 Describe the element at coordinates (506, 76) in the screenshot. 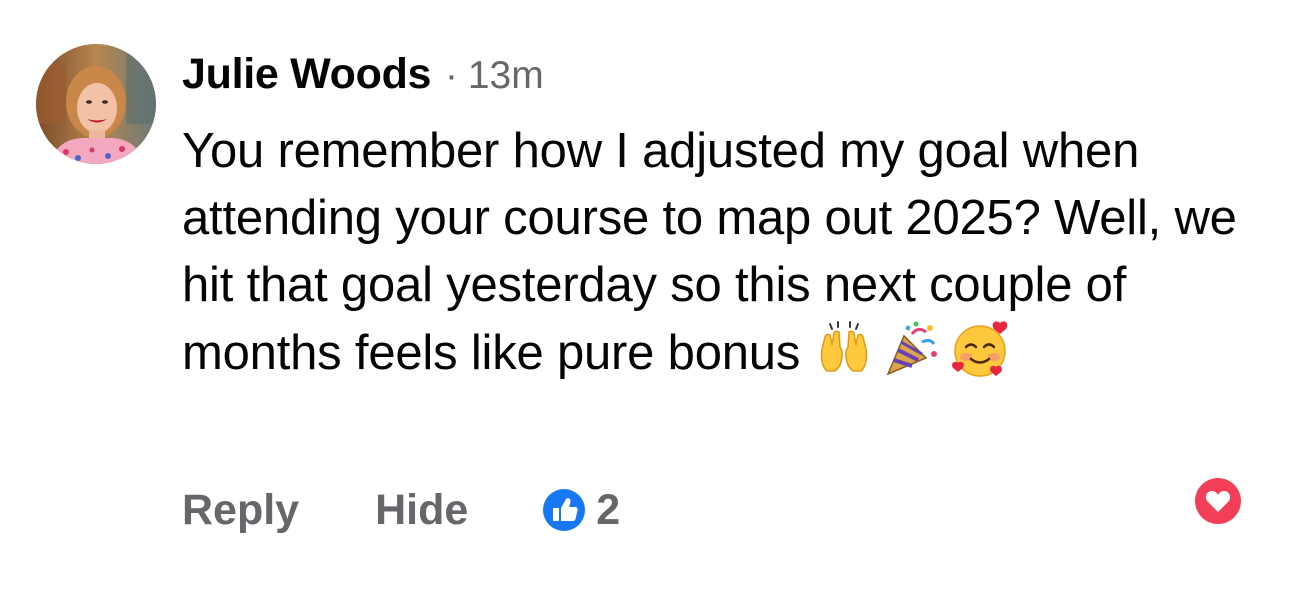

I see `timestamp: 13m` at that location.